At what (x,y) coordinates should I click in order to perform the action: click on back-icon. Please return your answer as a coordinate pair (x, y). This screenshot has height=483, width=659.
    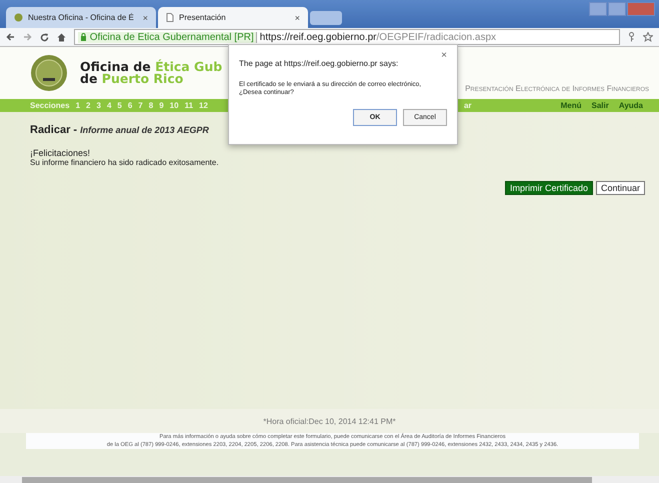
    Looking at the image, I should click on (10, 37).